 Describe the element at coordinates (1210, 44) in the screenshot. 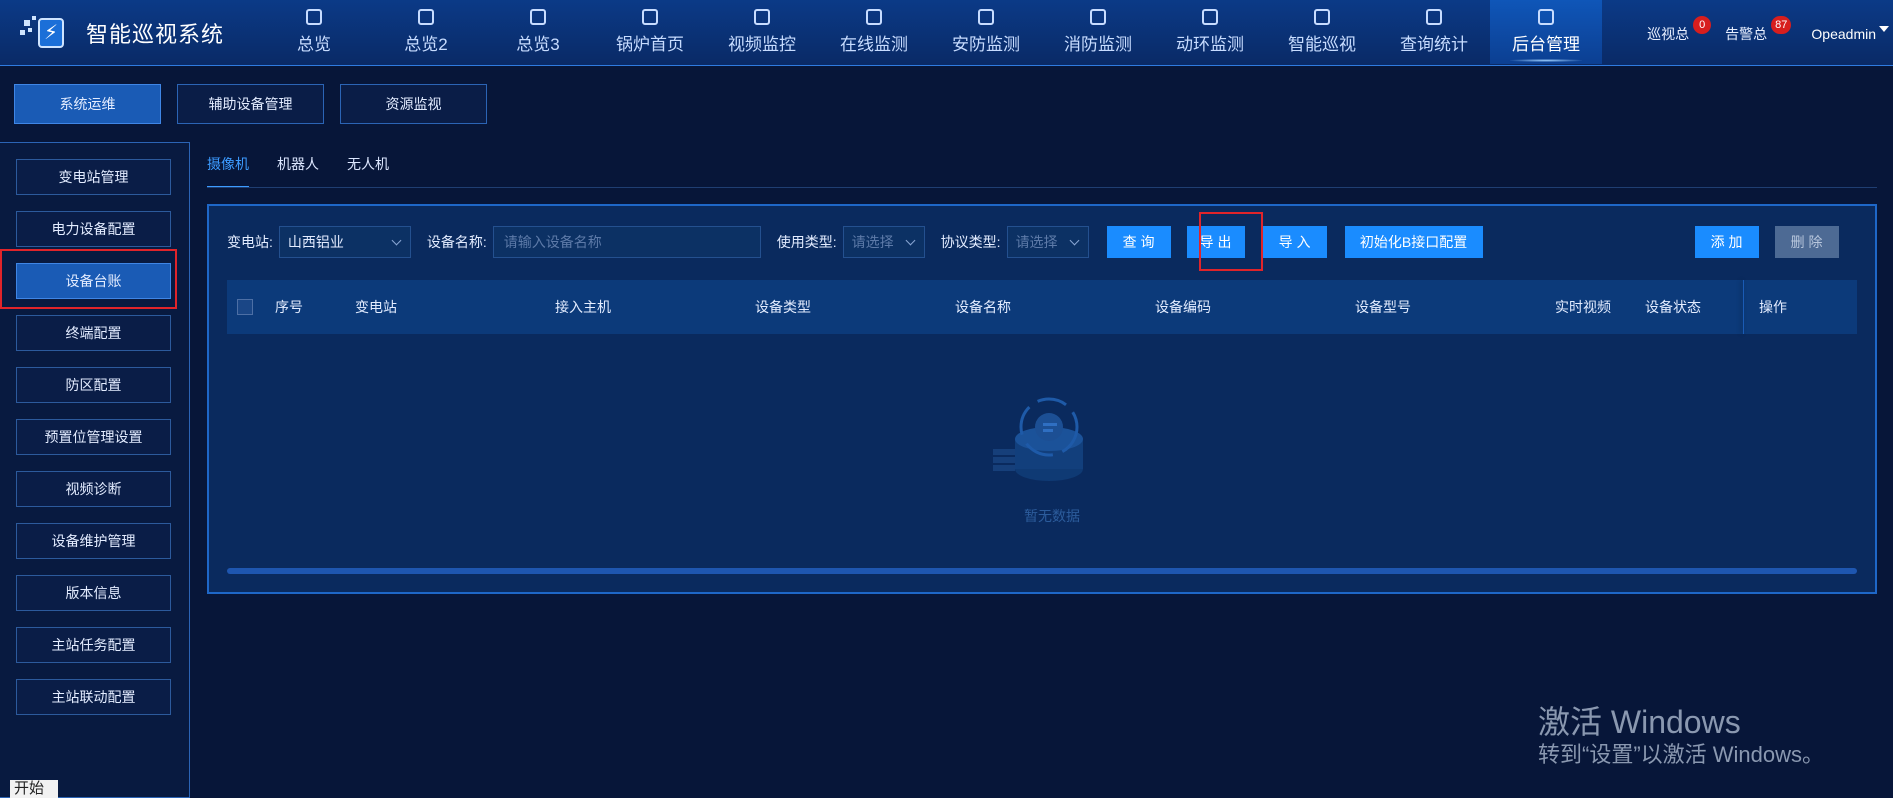

I see `nav-label: 动环监测` at that location.